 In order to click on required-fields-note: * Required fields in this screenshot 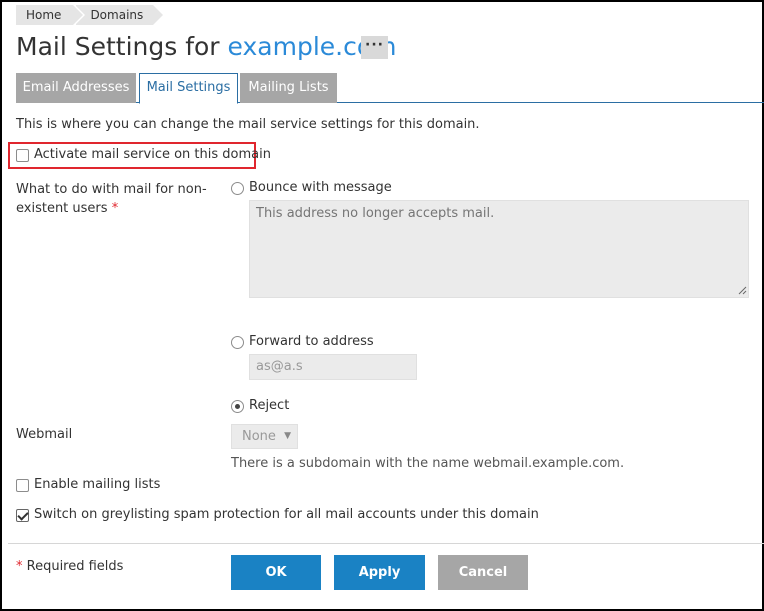, I will do `click(69, 566)`.